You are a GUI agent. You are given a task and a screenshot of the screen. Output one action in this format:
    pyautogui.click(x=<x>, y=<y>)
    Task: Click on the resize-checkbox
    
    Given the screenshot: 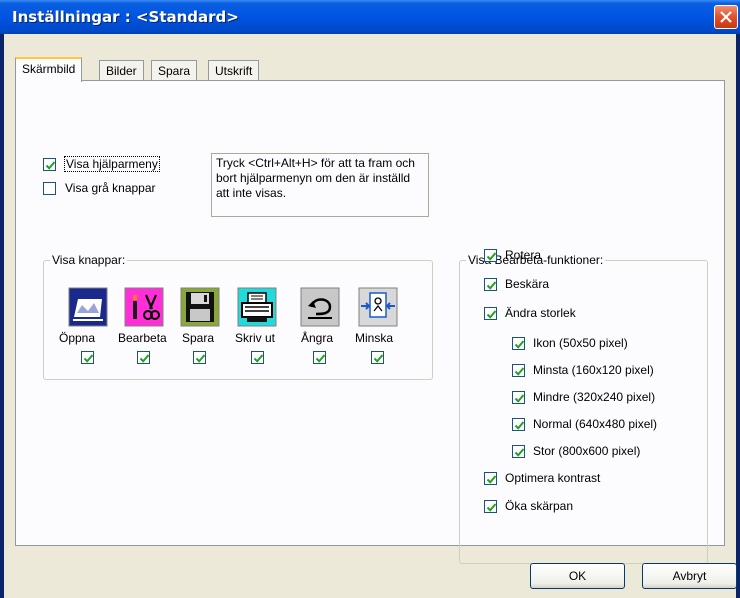 What is the action you would take?
    pyautogui.click(x=490, y=313)
    